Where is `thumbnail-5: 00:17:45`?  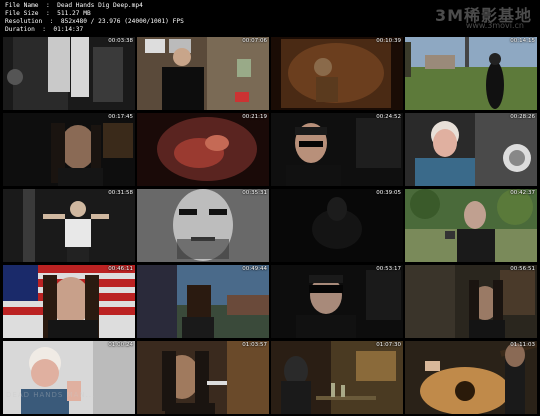 thumbnail-5: 00:17:45 is located at coordinates (69, 149).